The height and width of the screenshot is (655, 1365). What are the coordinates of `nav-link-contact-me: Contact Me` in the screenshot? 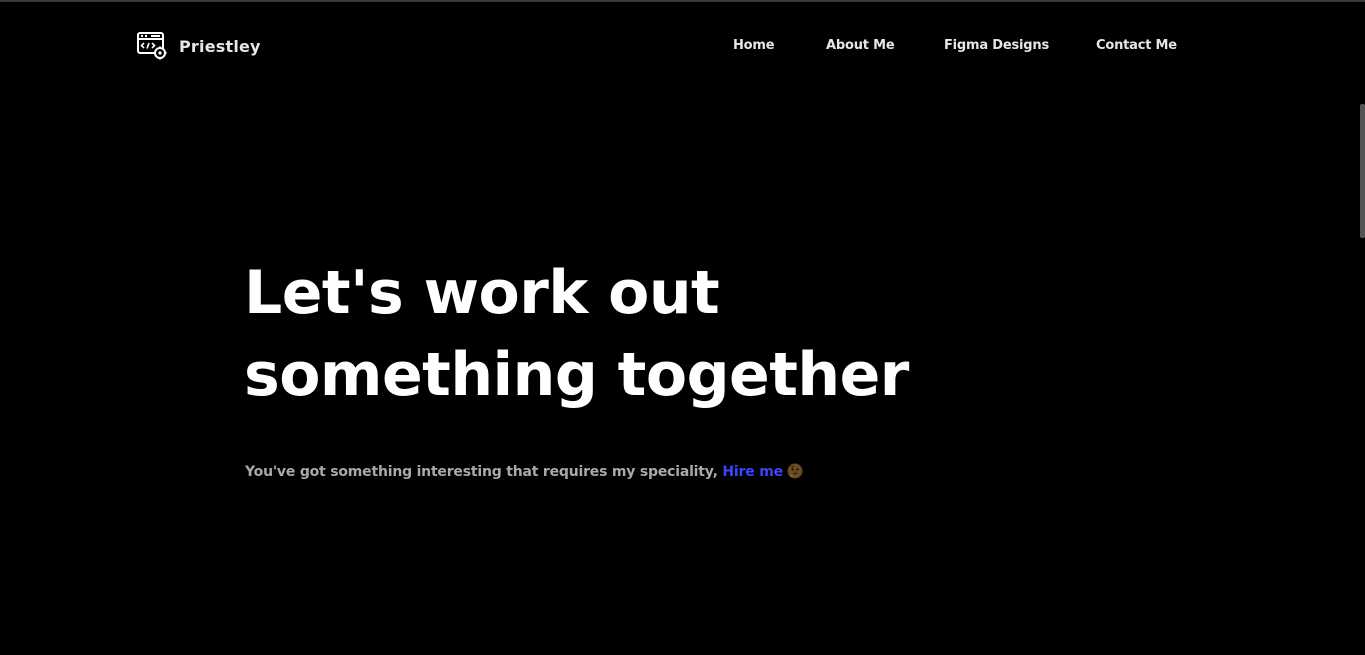 It's located at (1136, 45).